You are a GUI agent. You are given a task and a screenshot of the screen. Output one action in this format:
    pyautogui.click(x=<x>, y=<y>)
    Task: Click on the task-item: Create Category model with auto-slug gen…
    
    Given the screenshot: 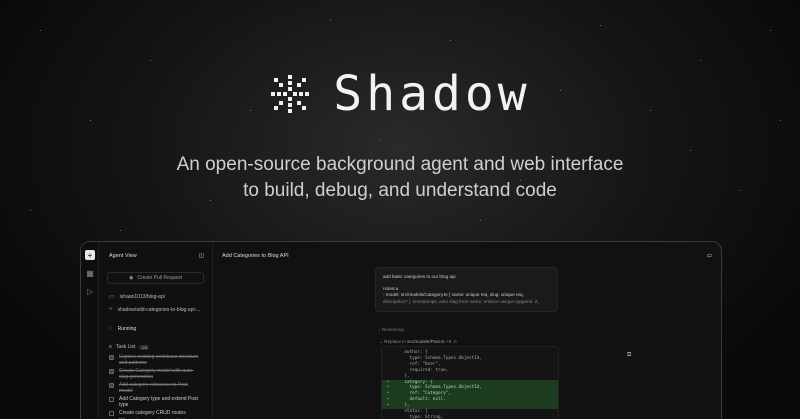 What is the action you would take?
    pyautogui.click(x=155, y=374)
    